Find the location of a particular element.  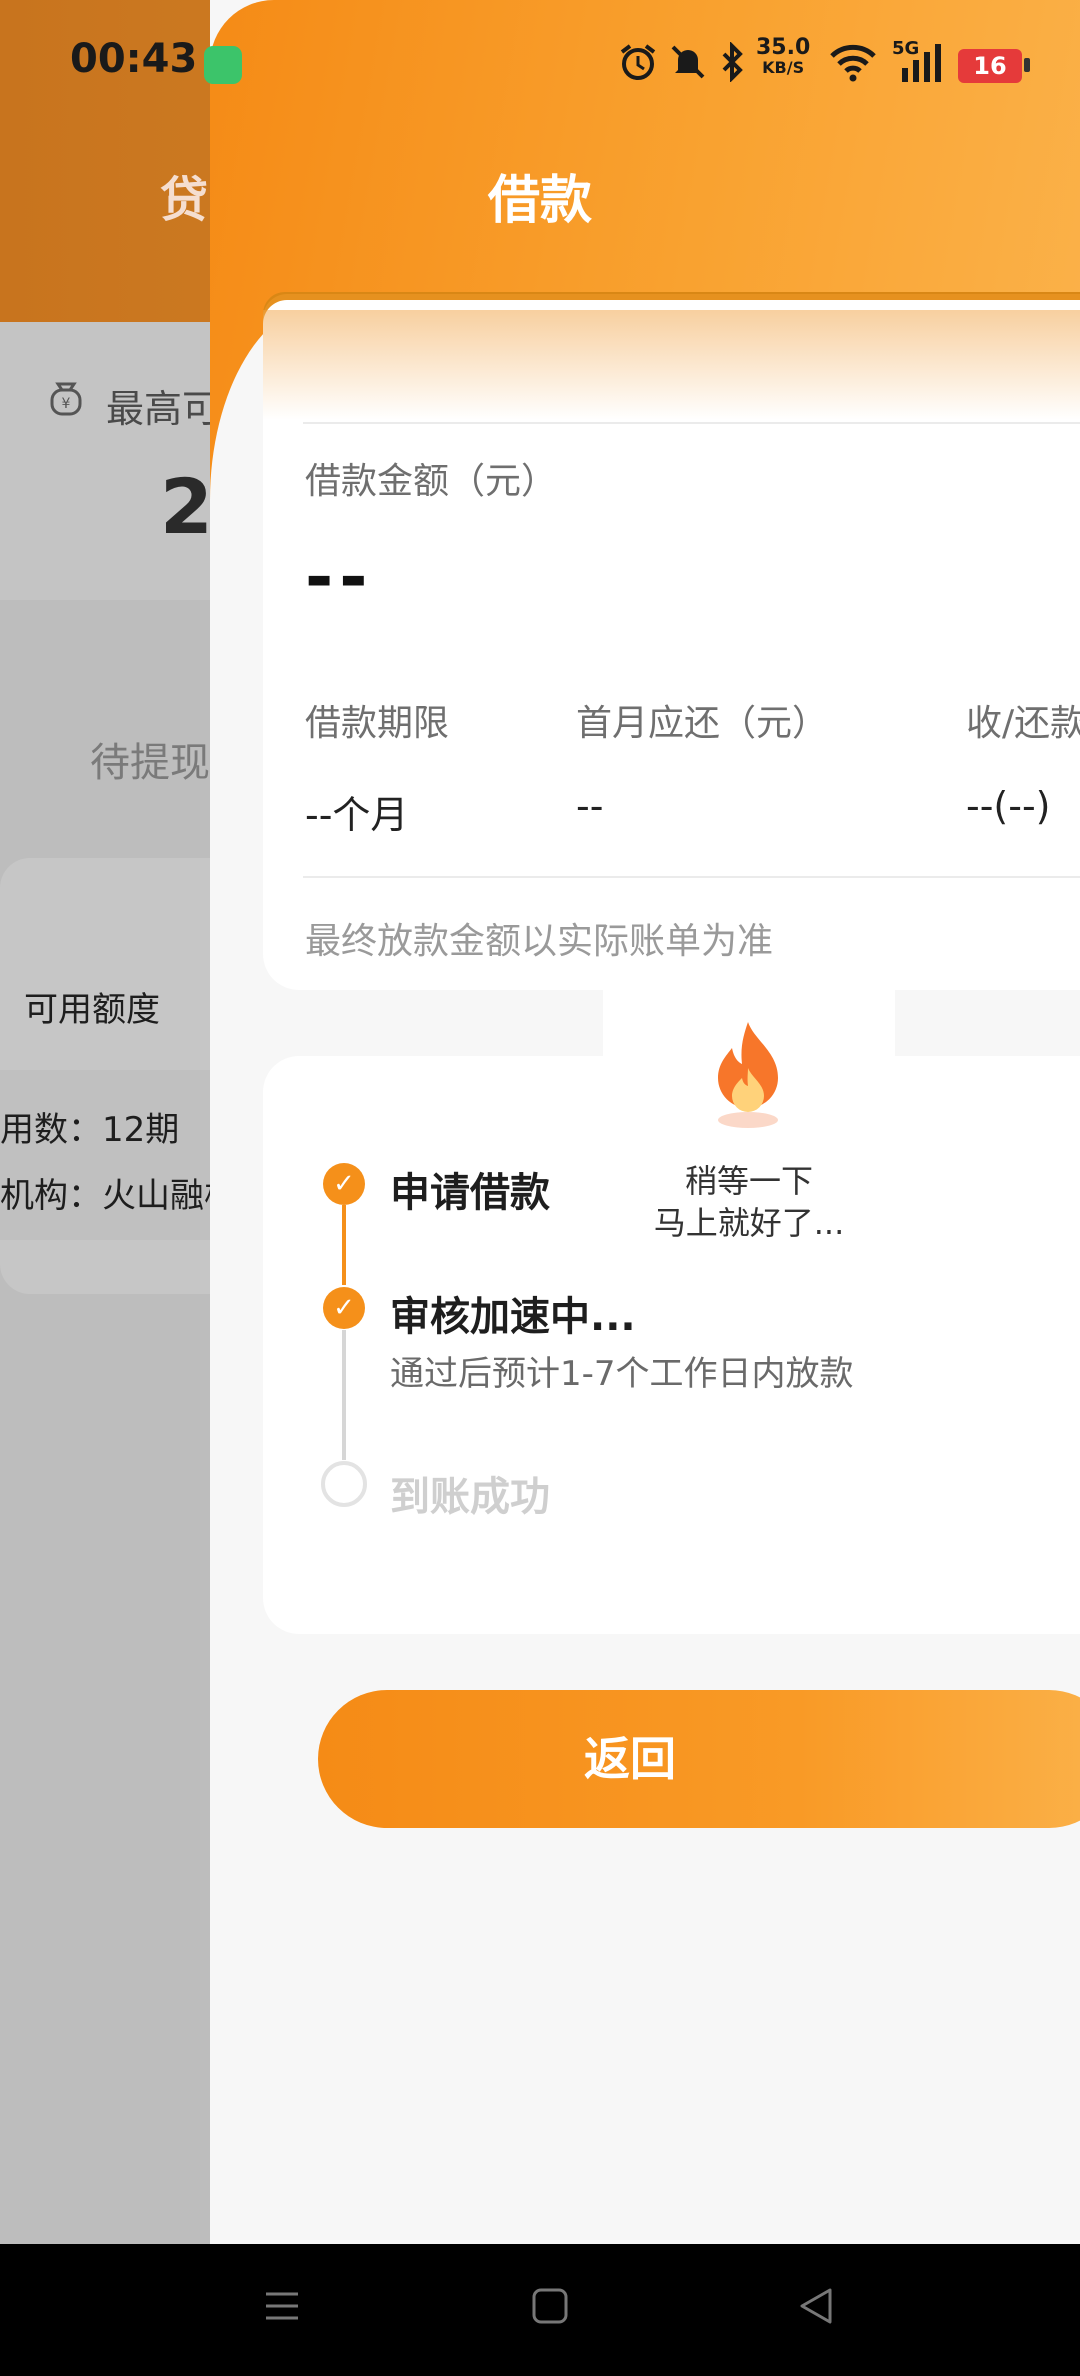

background-periods: 用数：12期 is located at coordinates (90, 1130).